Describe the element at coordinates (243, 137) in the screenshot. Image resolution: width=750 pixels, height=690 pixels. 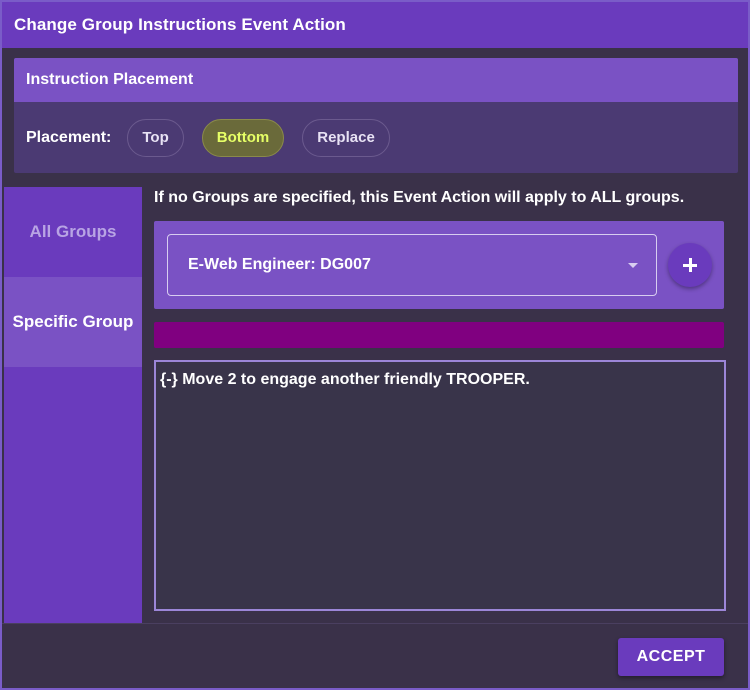
I see `placement-bottom-chip: Bottom` at that location.